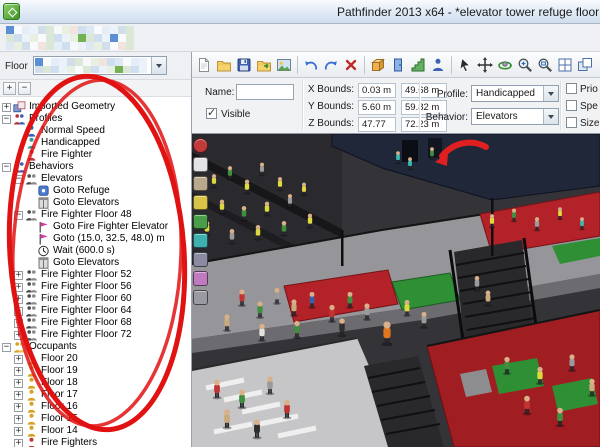  I want to click on divider, so click(560, 105).